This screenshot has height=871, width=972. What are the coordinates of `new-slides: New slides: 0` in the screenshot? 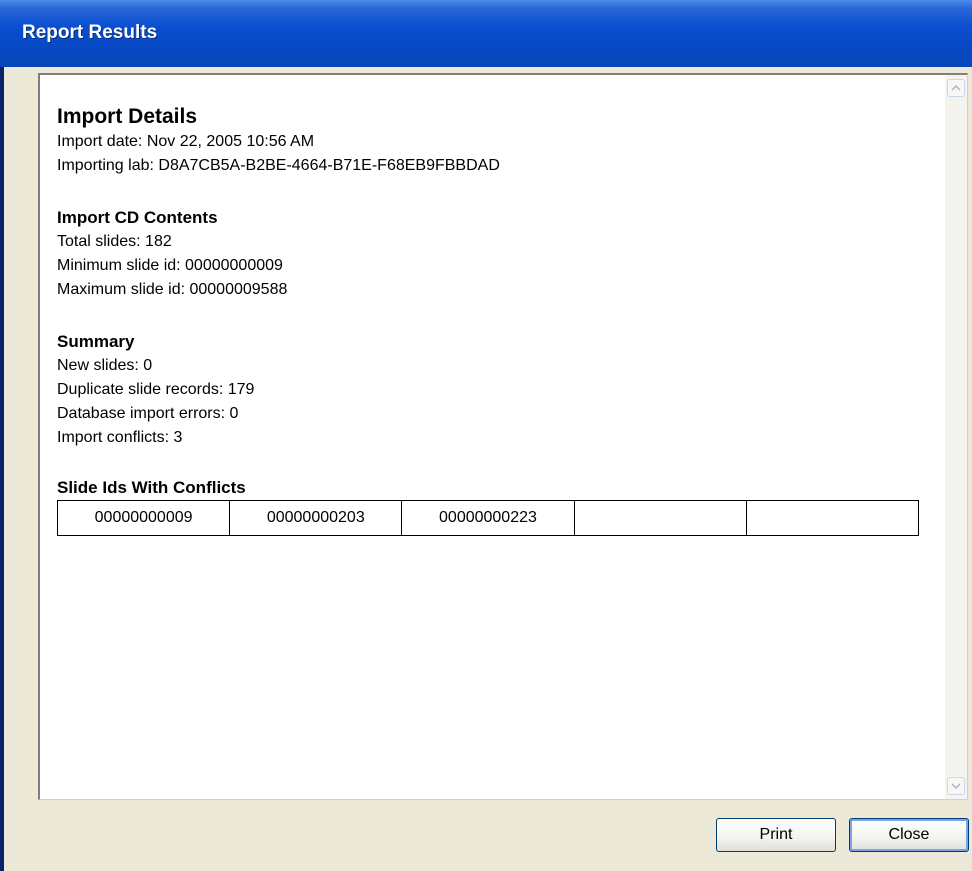 It's located at (105, 365).